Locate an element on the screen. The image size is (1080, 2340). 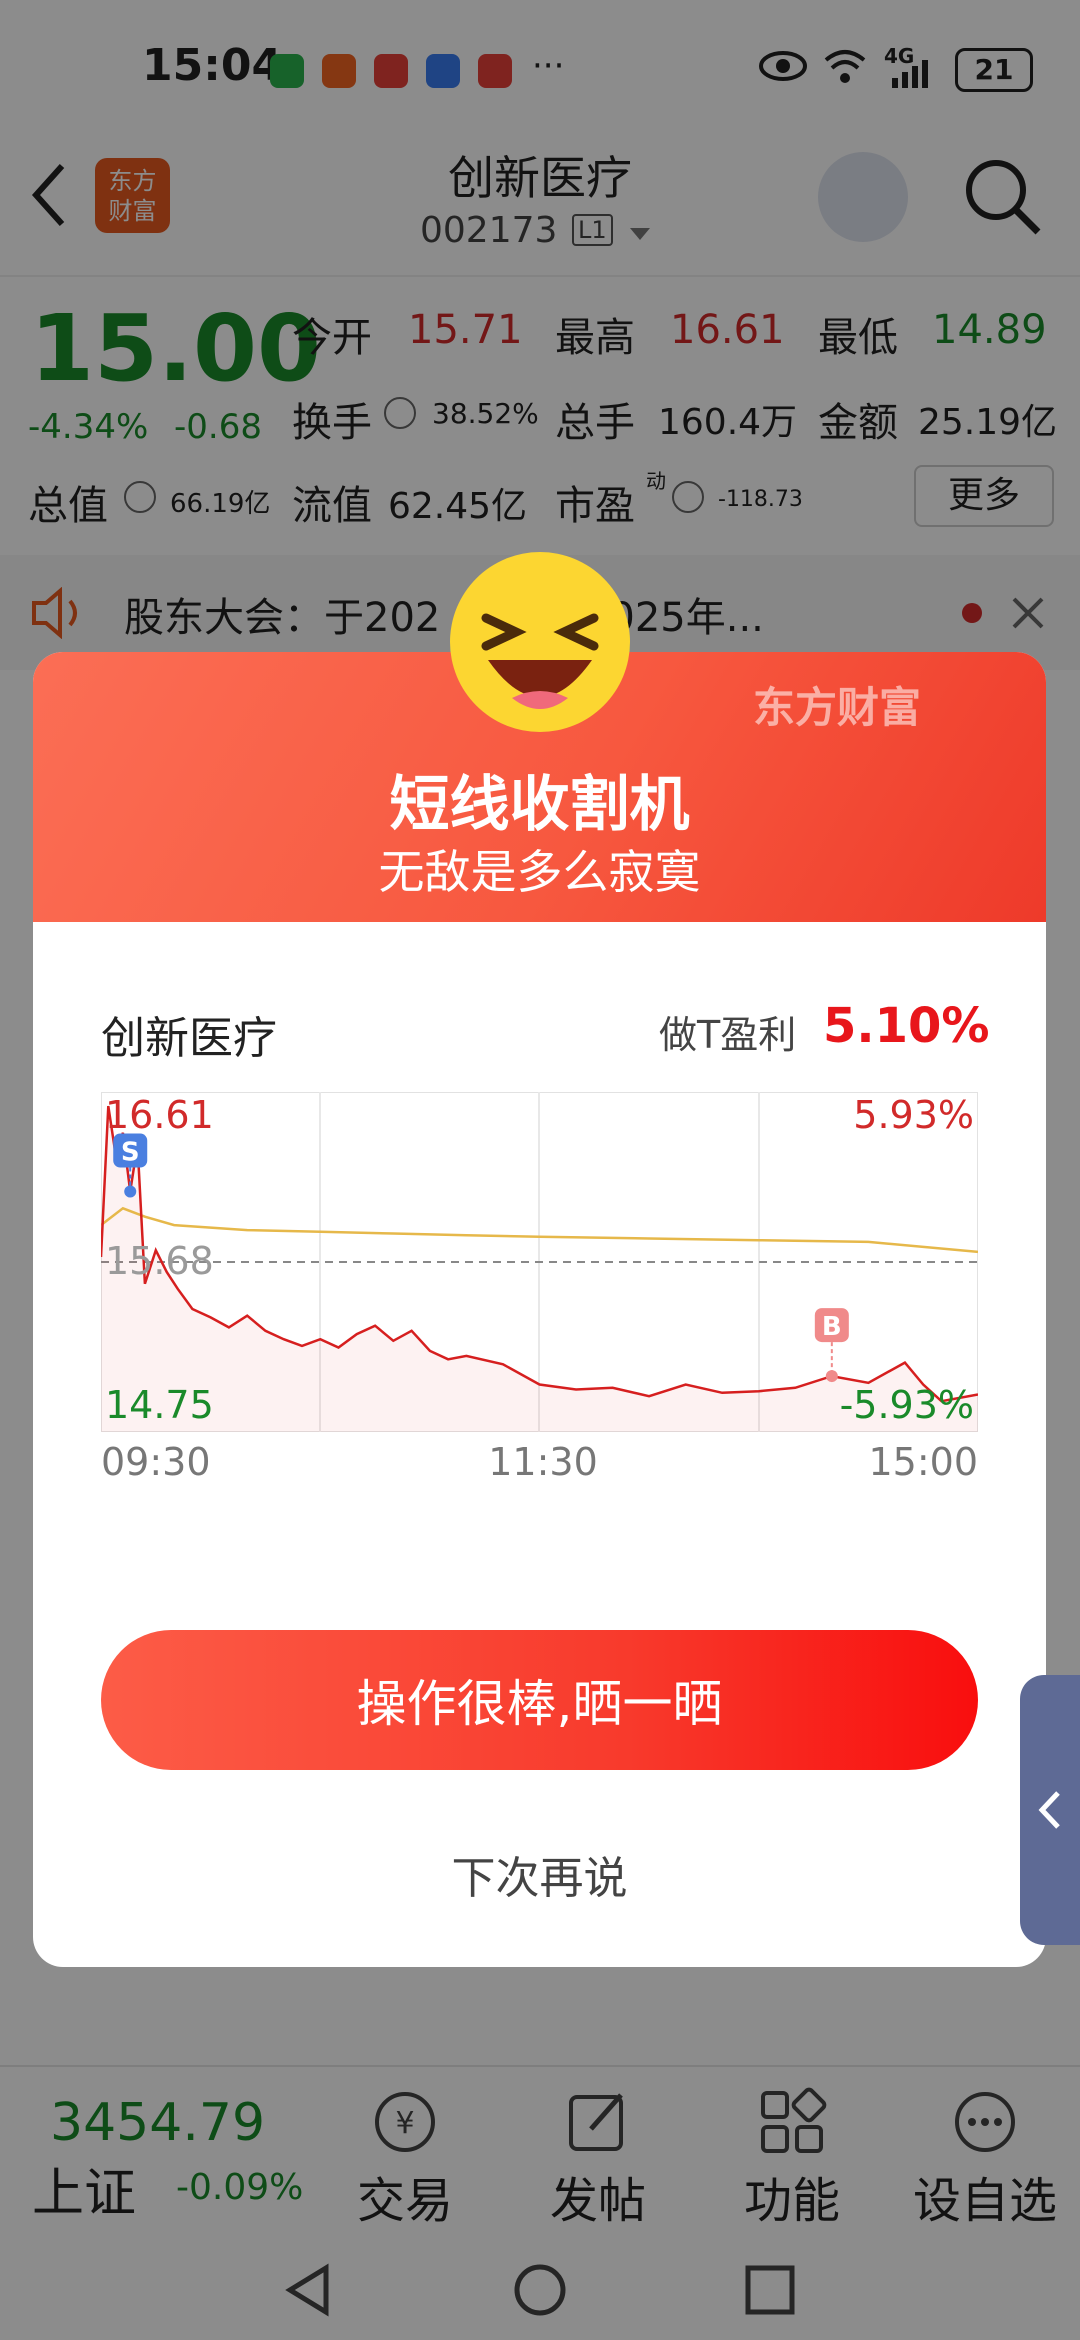
brand-watermark: 东方财富 is located at coordinates (837, 707).